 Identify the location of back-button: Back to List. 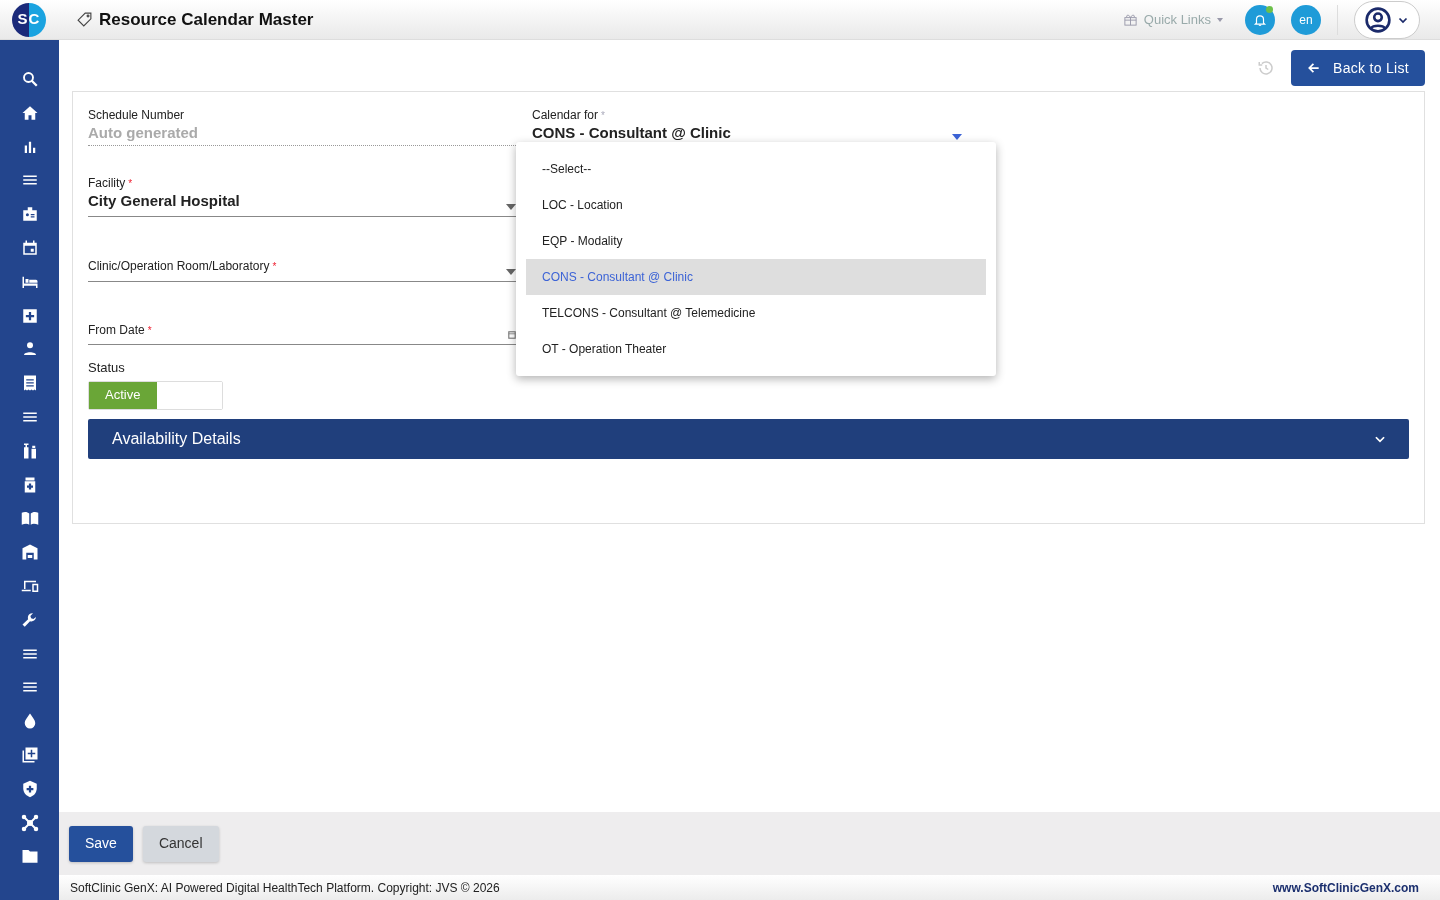
(1358, 68).